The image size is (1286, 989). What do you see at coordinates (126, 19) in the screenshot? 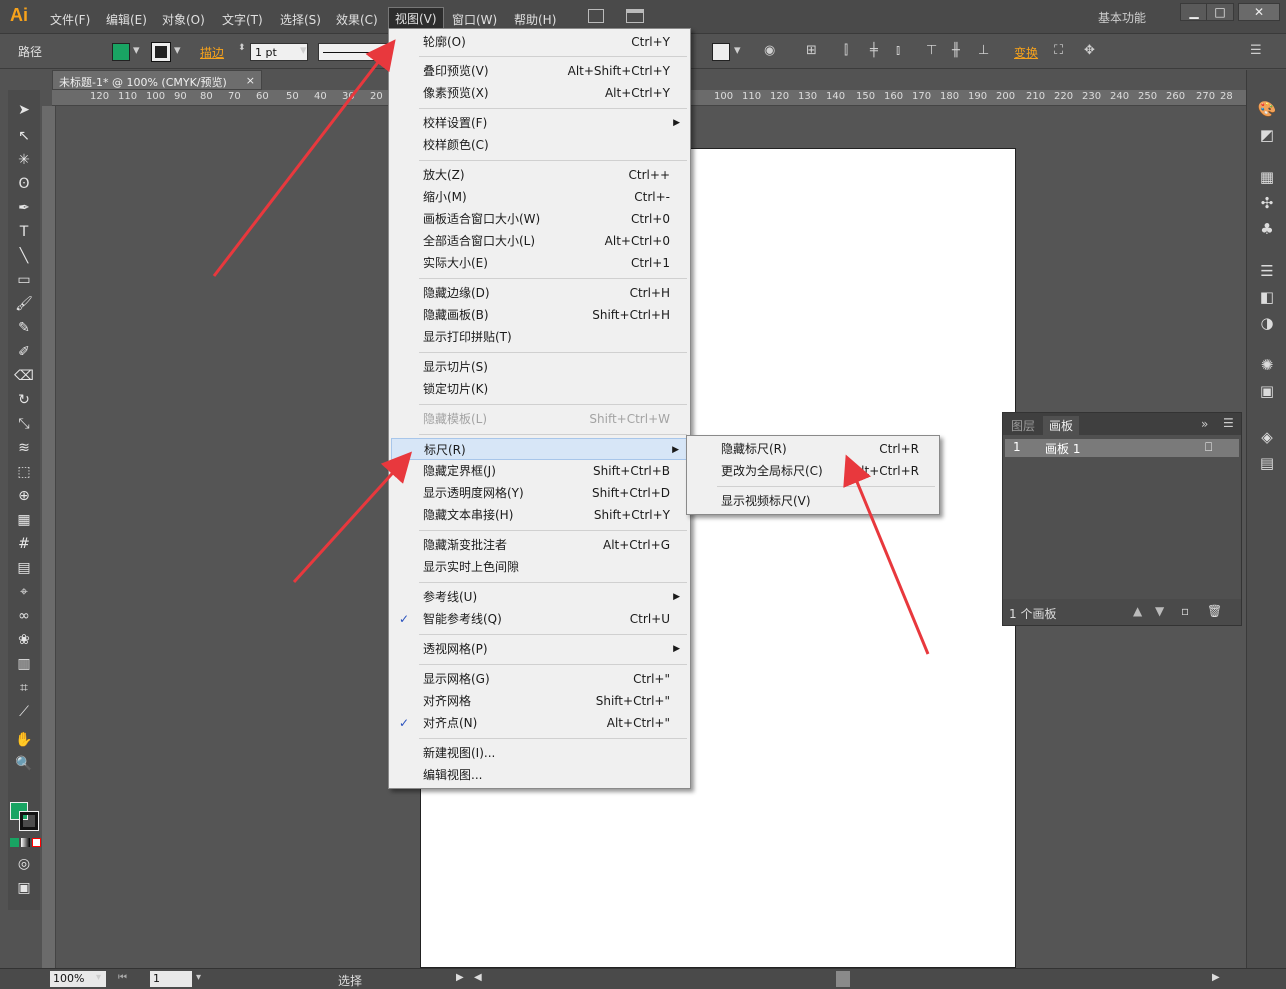
I see `menu-edit: 编辑(E)` at bounding box center [126, 19].